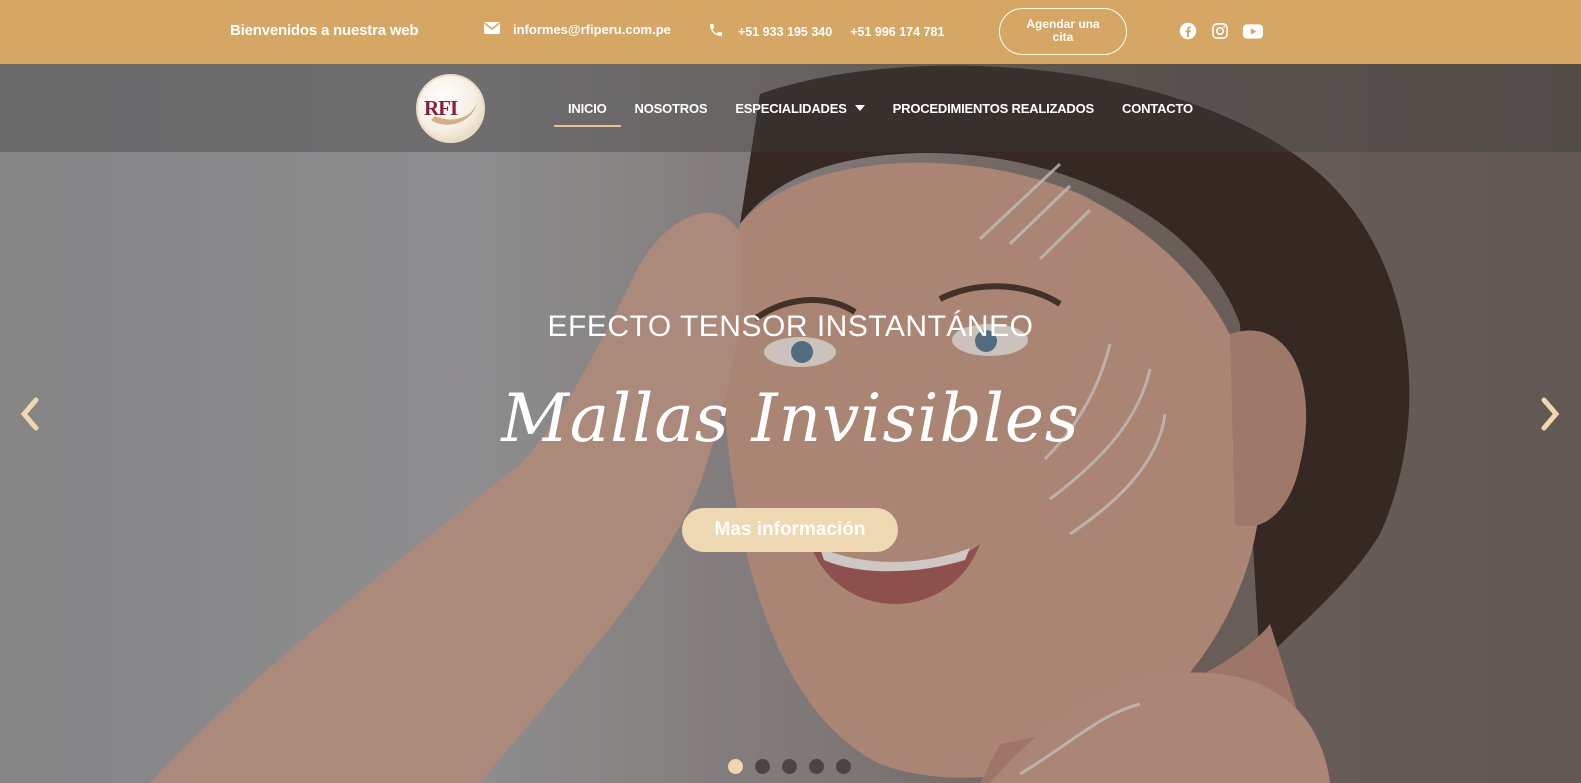 The width and height of the screenshot is (1581, 783). I want to click on caret-down-icon, so click(859, 108).